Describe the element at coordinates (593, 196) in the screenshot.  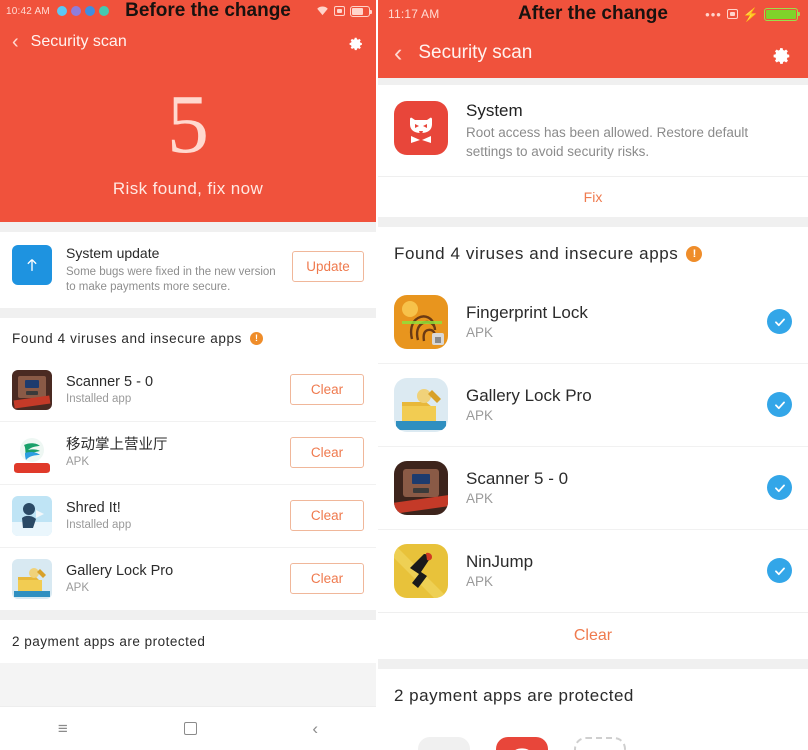
I see `fix-button: Fix` at that location.